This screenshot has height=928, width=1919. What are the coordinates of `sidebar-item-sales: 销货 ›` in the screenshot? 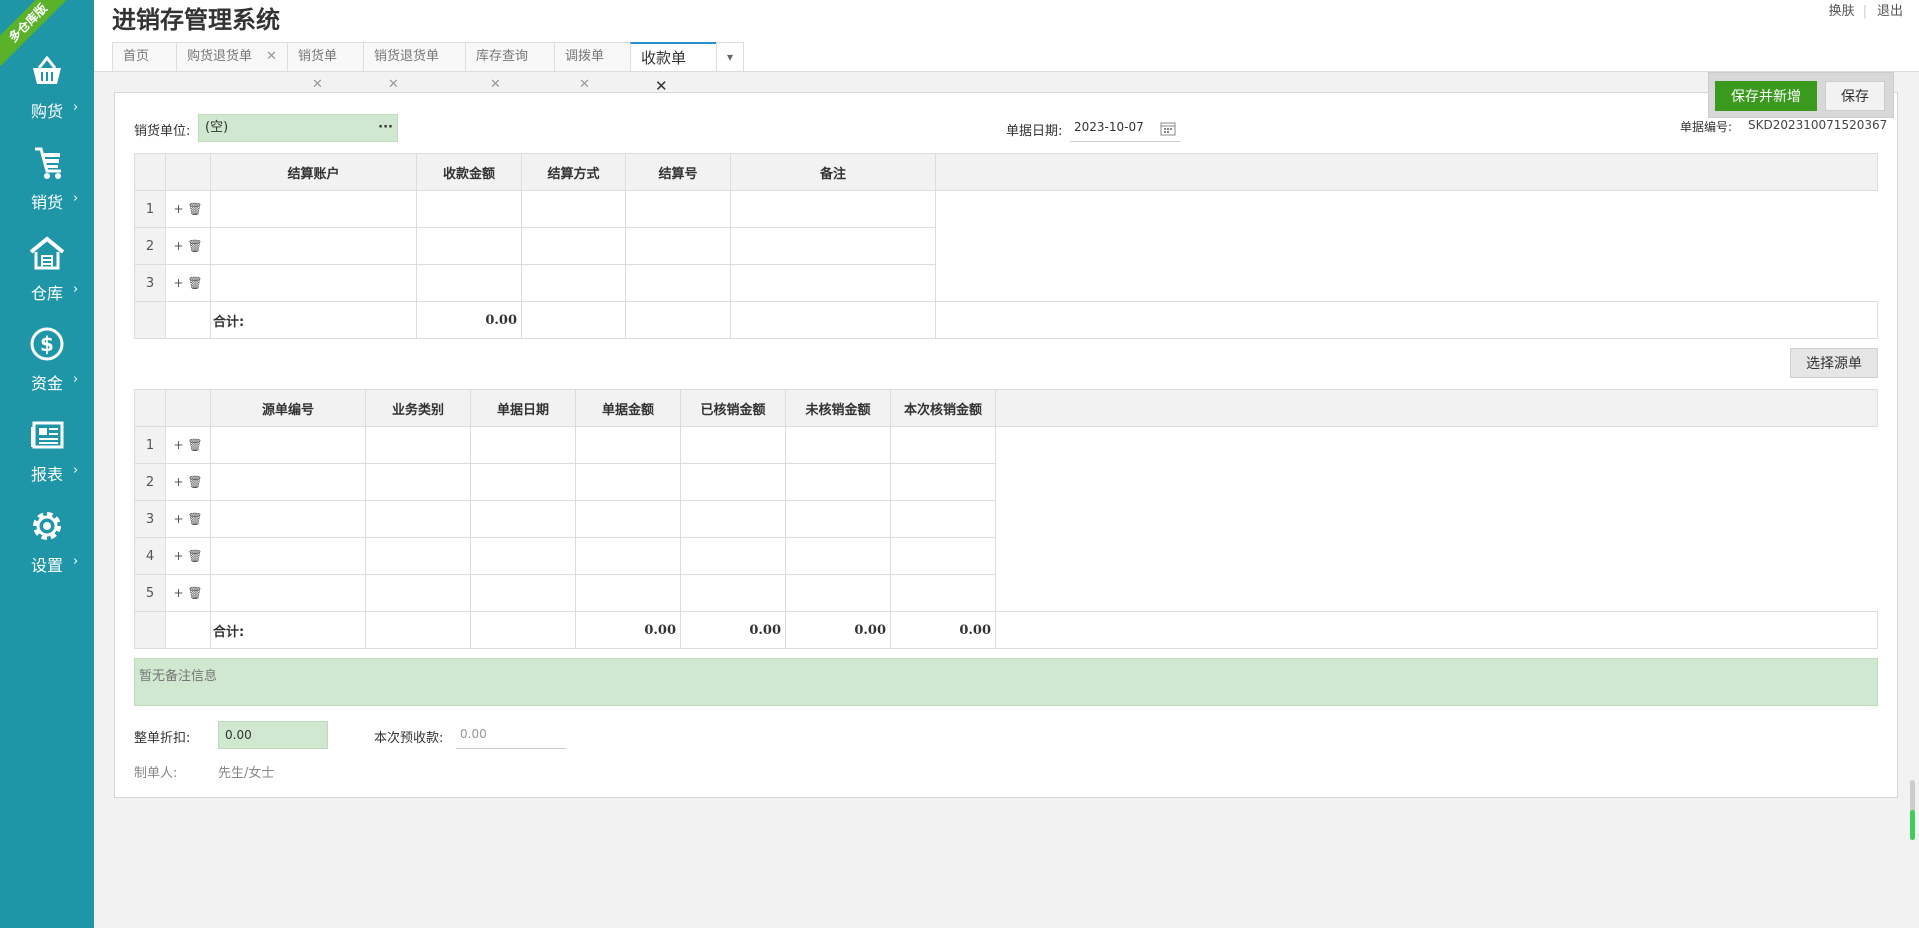 It's located at (47, 185).